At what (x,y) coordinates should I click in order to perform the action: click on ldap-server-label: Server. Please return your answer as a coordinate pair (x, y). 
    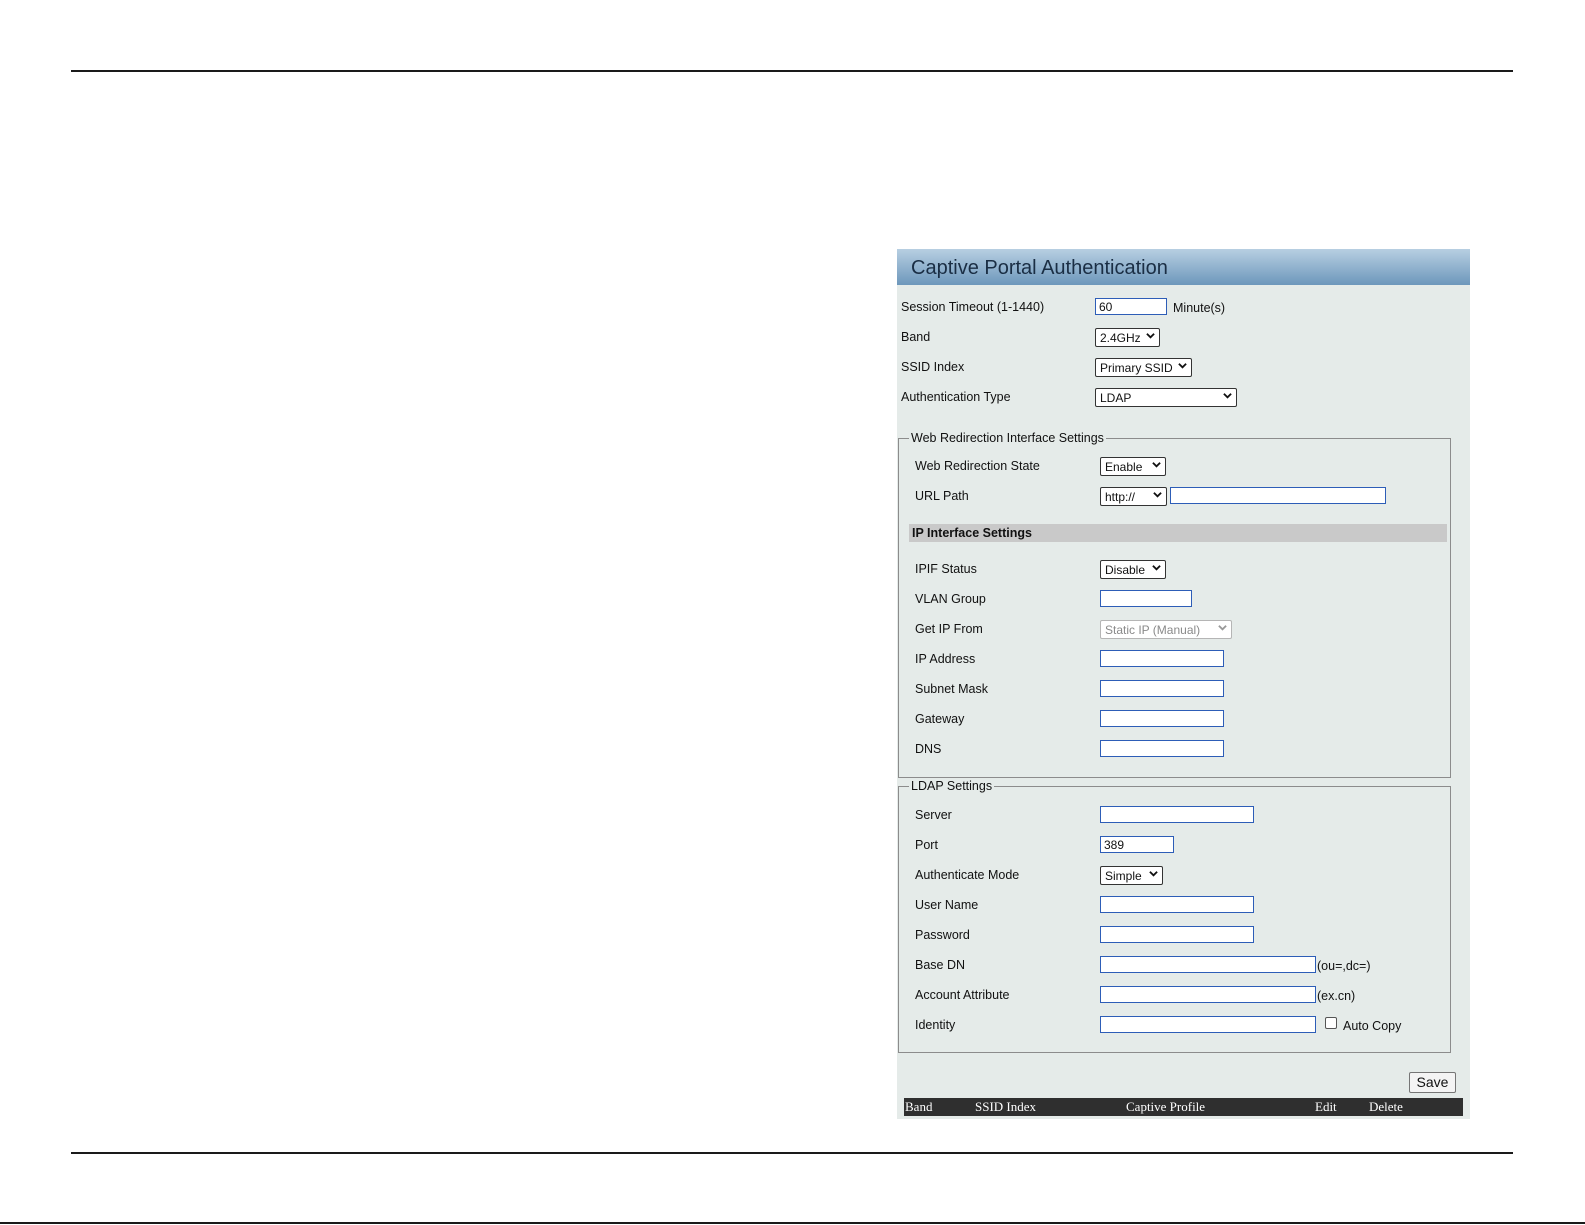
    Looking at the image, I should click on (933, 815).